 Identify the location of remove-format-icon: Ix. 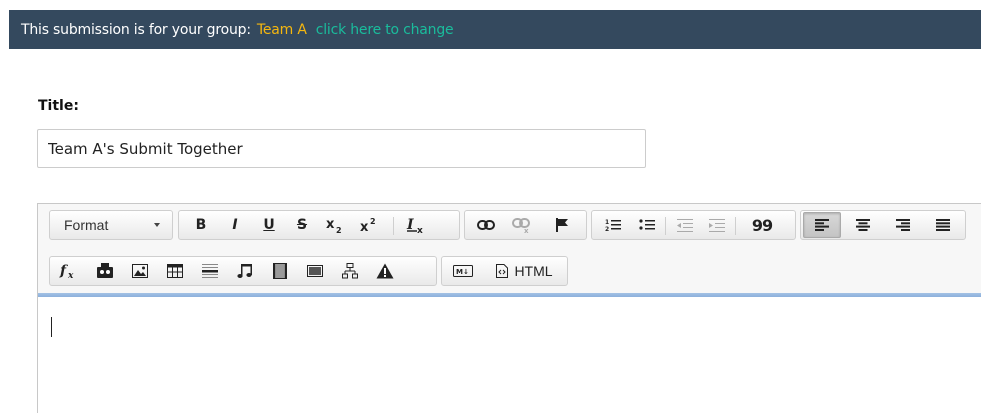
(414, 226).